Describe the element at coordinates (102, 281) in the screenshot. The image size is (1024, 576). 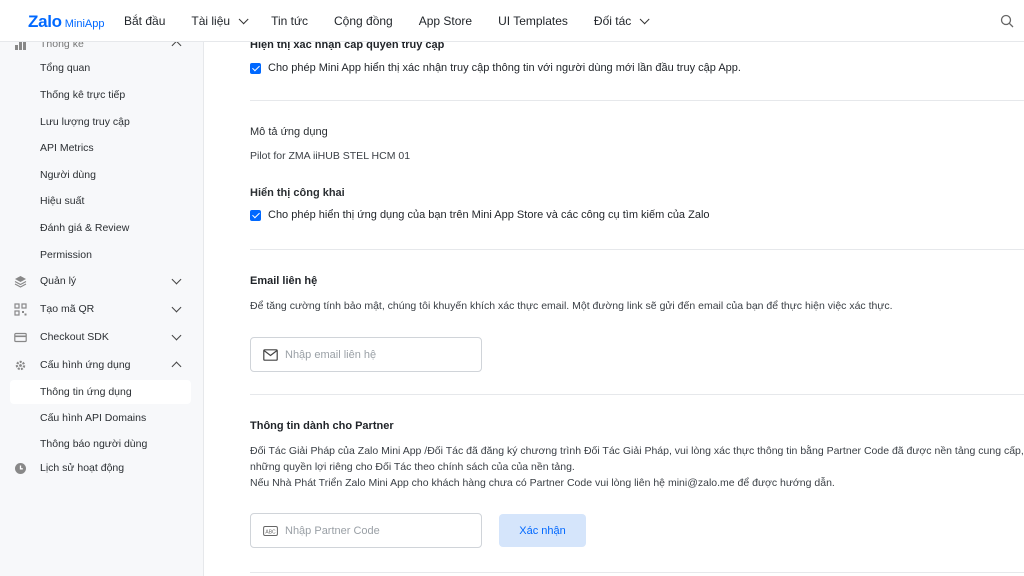
I see `sidebar-group-quan-ly: Quản lý` at that location.